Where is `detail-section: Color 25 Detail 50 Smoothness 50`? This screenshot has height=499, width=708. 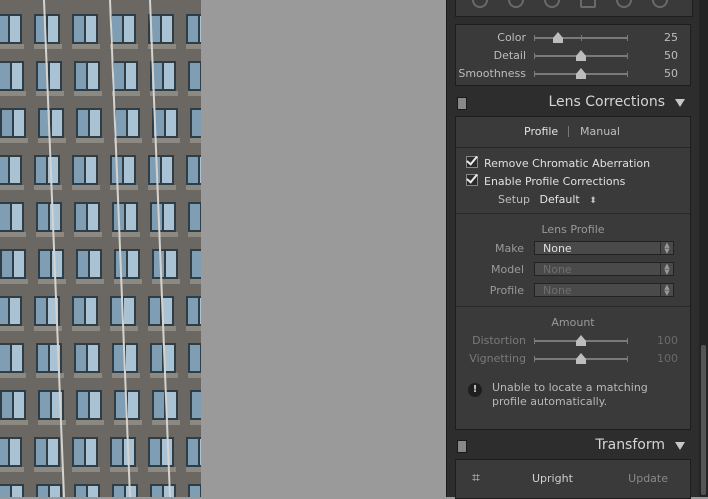
detail-section: Color 25 Detail 50 Smoothness 50 is located at coordinates (573, 55).